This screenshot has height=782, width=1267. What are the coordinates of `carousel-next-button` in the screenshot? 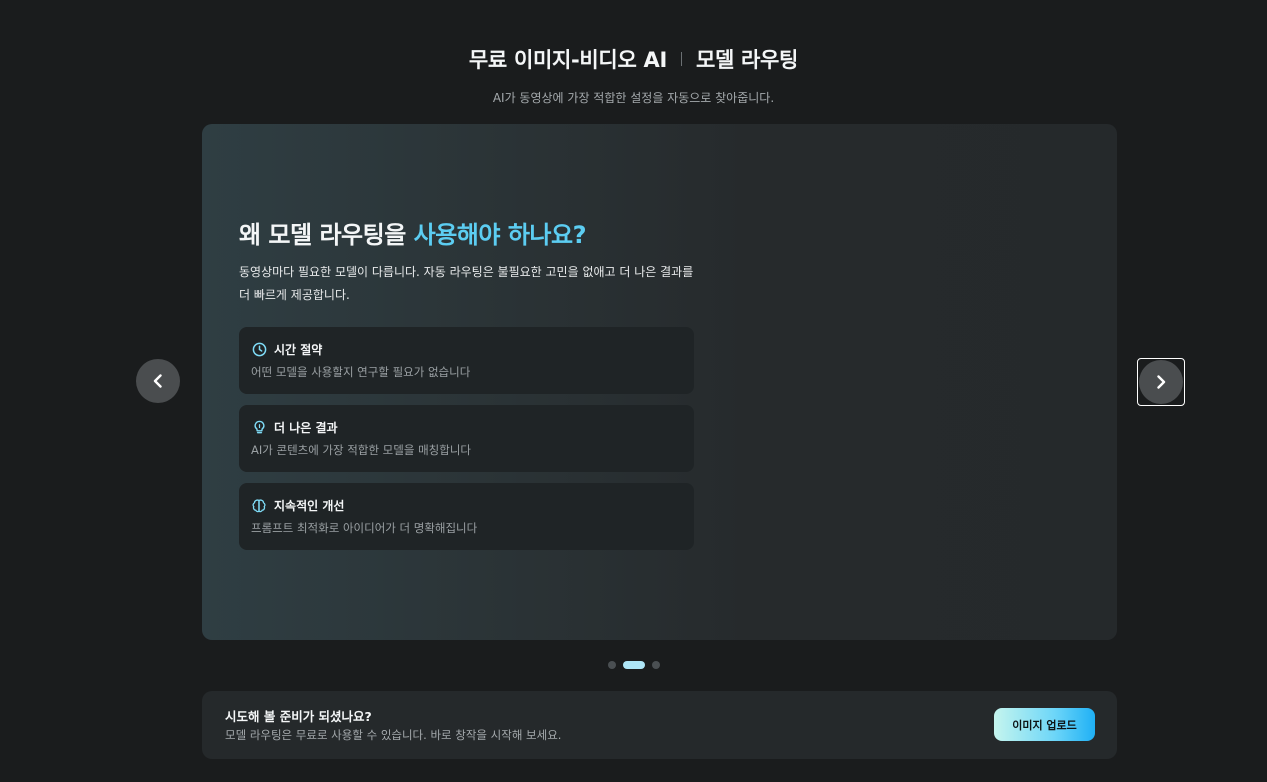 It's located at (1161, 382).